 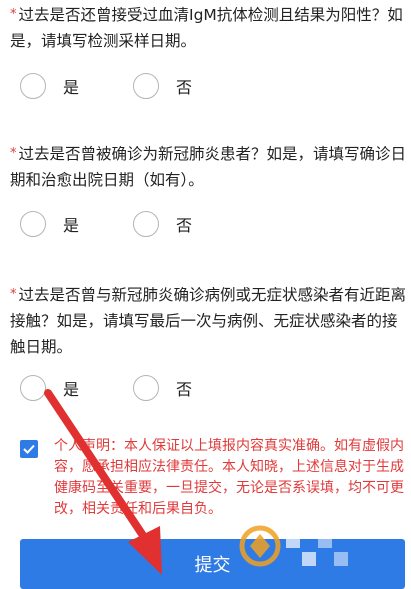 I want to click on question-2-options: 是 否, so click(x=133, y=224).